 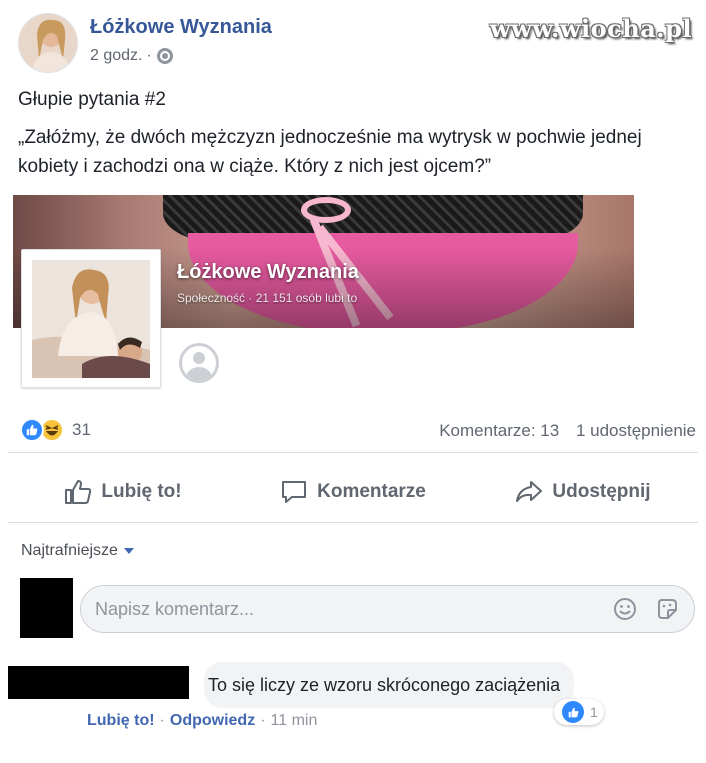 What do you see at coordinates (267, 298) in the screenshot?
I see `shared-page-subtitle: Społeczność · 21 151 osób lubi to` at bounding box center [267, 298].